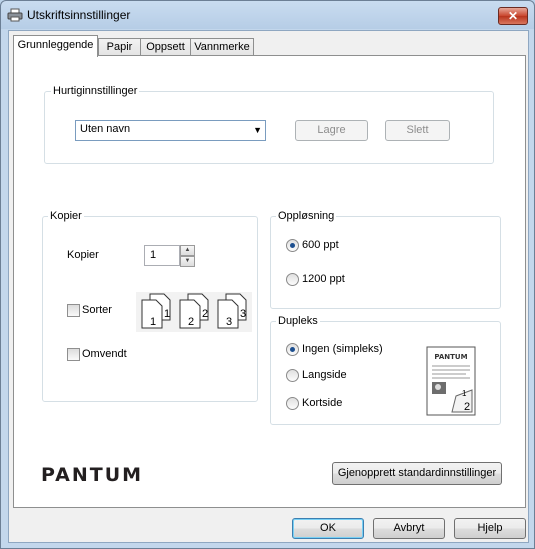 Image resolution: width=535 pixels, height=549 pixels. What do you see at coordinates (464, 393) in the screenshot?
I see `duplex-preview-page-1: 1` at bounding box center [464, 393].